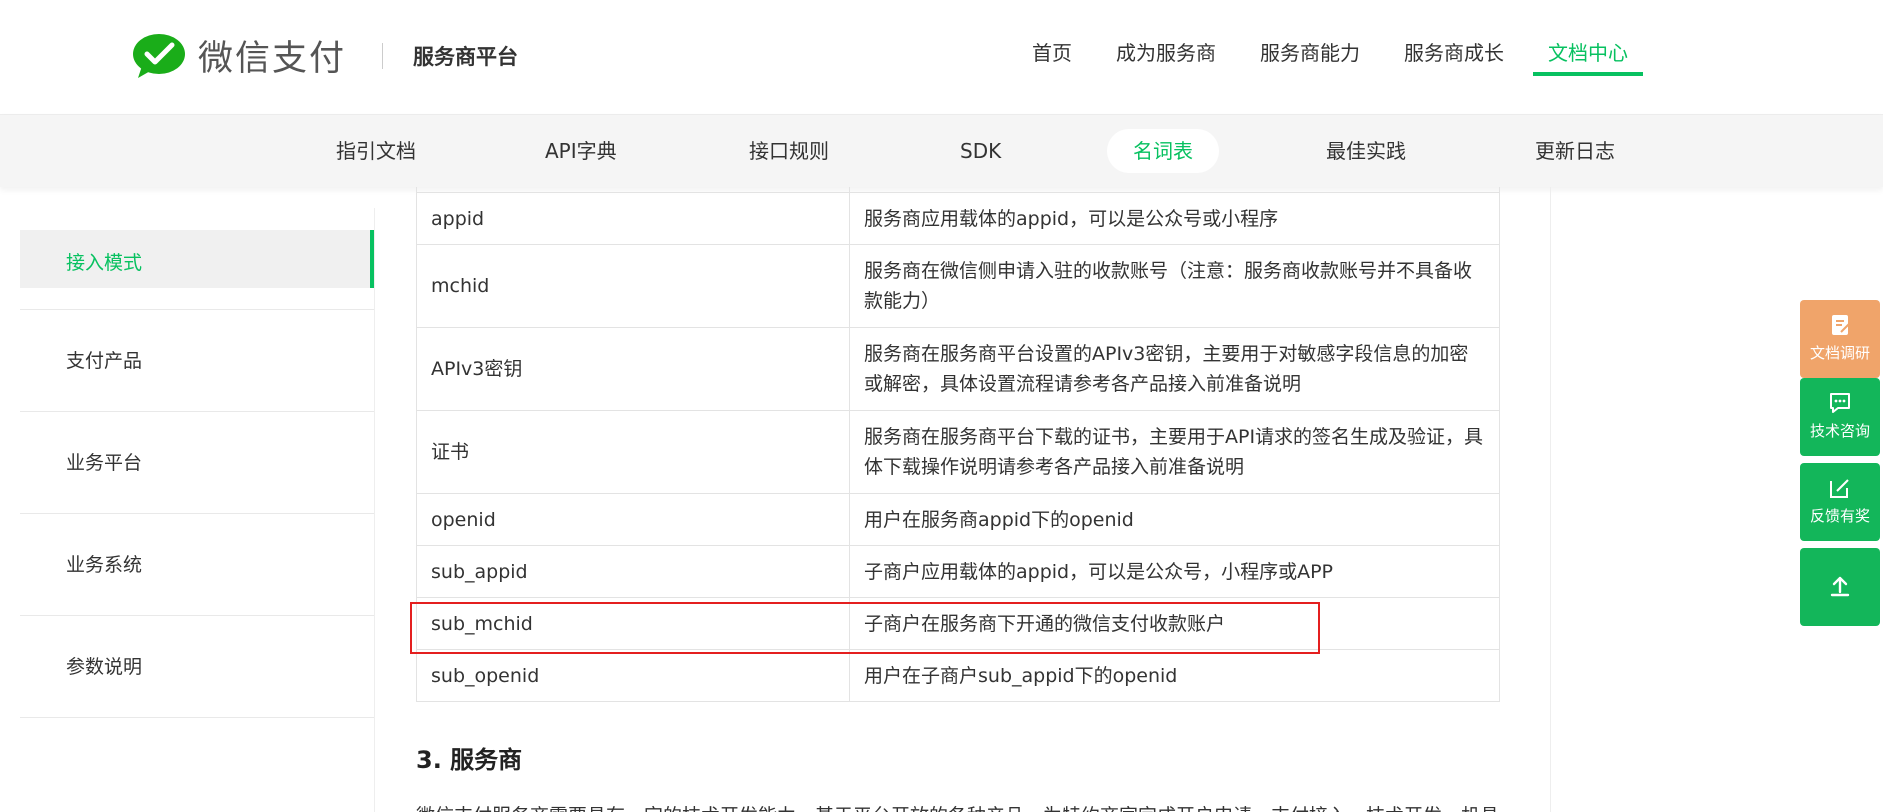 The width and height of the screenshot is (1883, 812). I want to click on sidebar-item-payment-products: 支付产品, so click(197, 361).